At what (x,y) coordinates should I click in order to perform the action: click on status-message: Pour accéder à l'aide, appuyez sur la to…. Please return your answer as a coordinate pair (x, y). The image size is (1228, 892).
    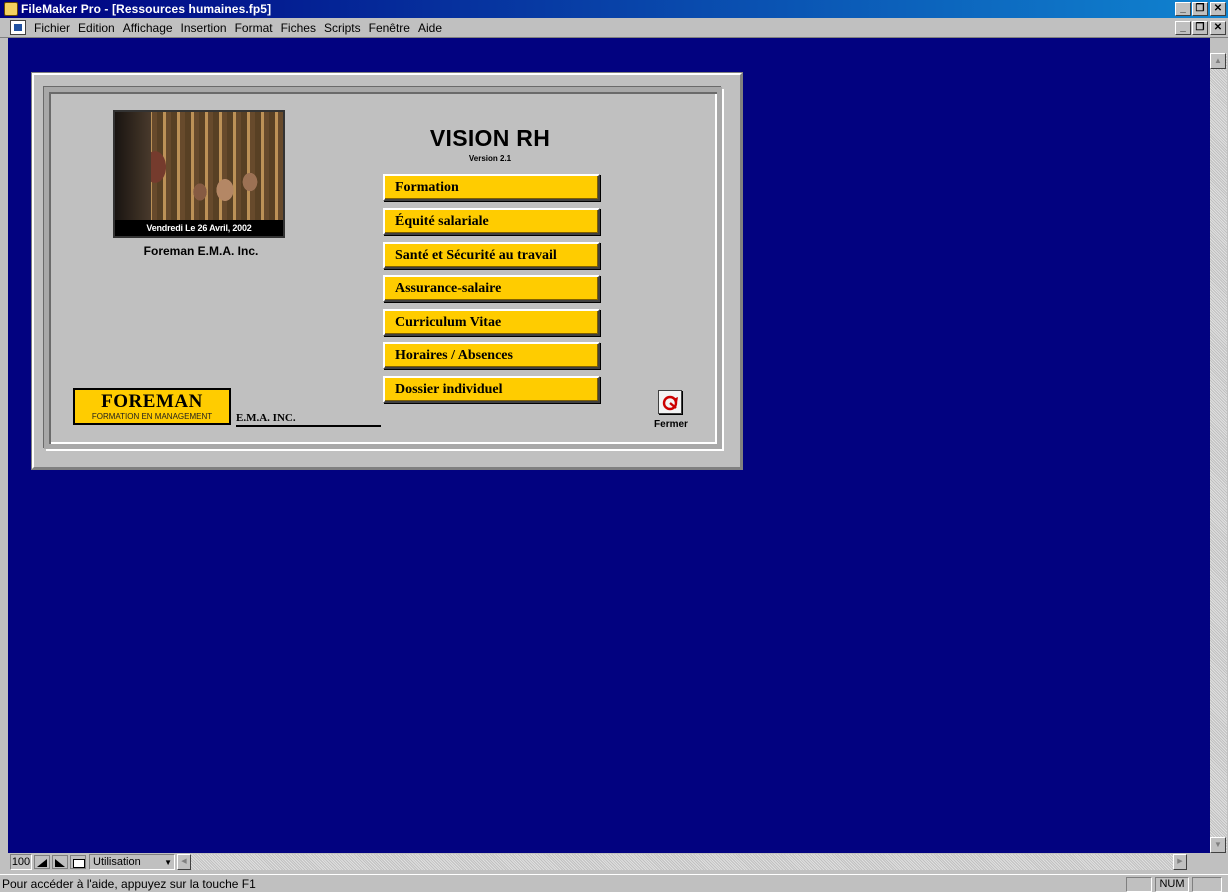
    Looking at the image, I should click on (129, 883).